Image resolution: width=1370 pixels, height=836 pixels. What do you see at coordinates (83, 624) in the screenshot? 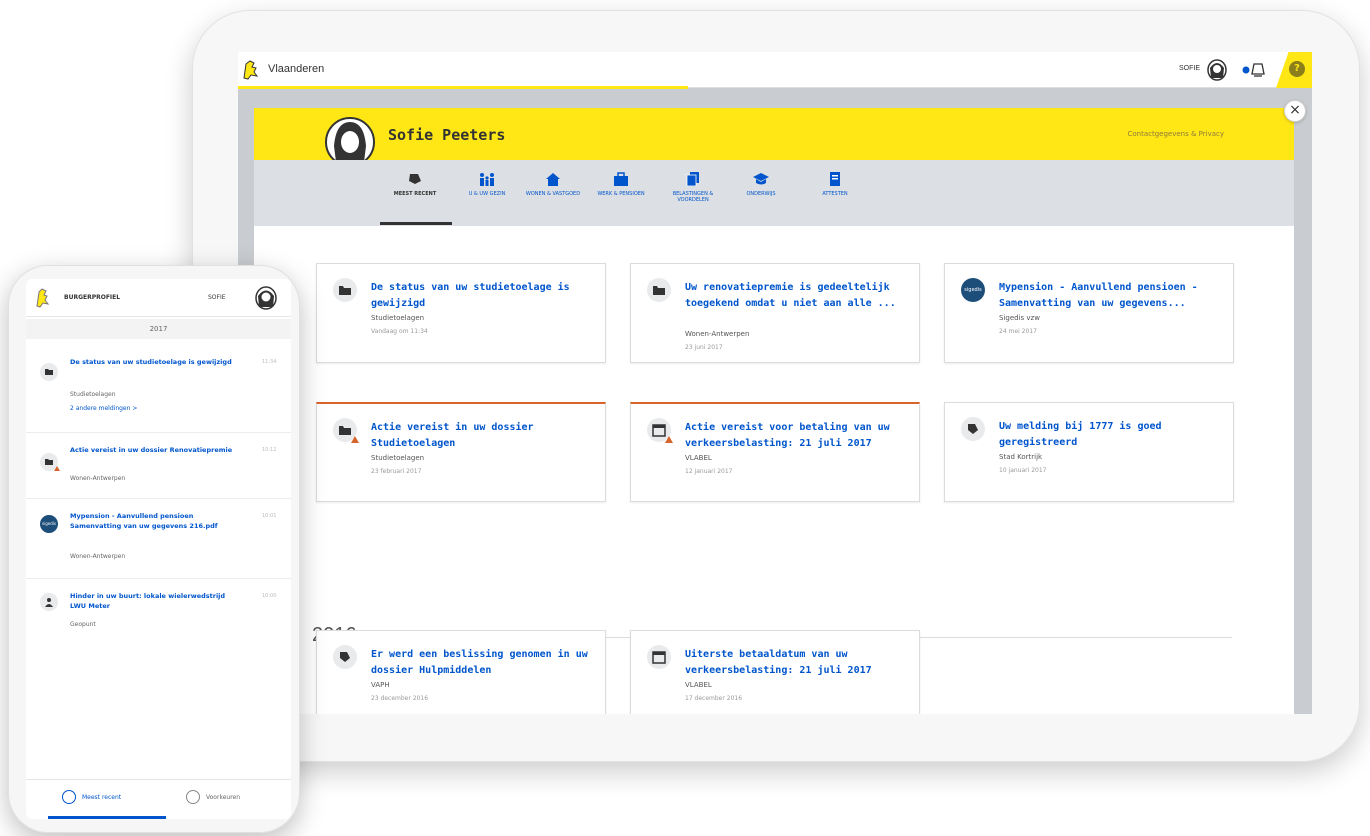
I see `item-source: Geopunt` at bounding box center [83, 624].